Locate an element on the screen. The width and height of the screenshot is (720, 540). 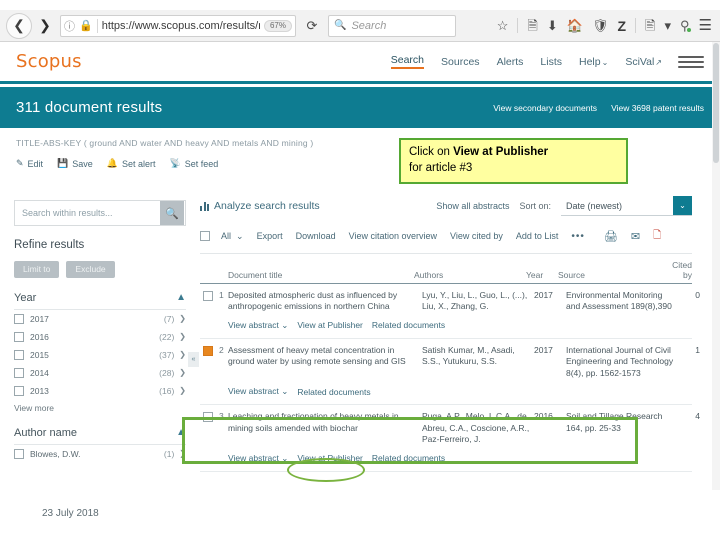
select-all-checkbox is located at coordinates (205, 236).